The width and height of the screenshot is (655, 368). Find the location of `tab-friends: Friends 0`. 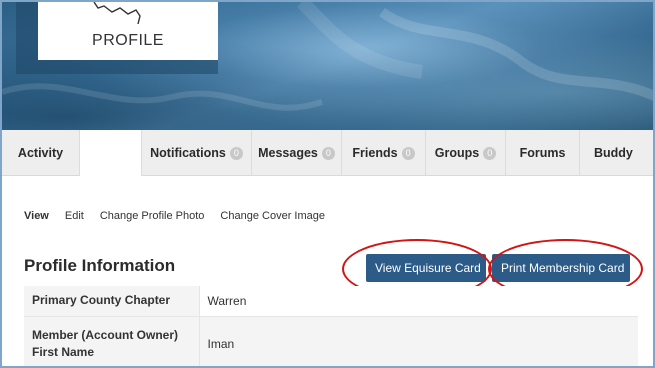

tab-friends: Friends 0 is located at coordinates (384, 153).